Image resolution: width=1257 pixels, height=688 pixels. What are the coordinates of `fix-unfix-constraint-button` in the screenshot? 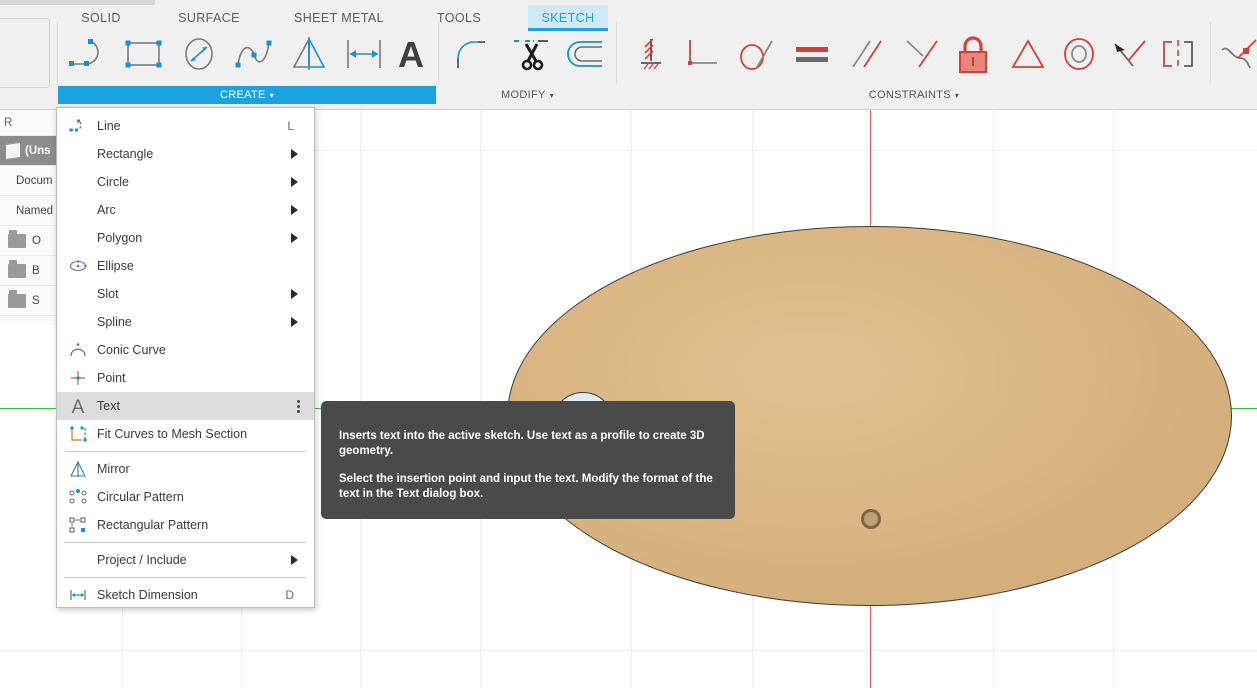 It's located at (651, 54).